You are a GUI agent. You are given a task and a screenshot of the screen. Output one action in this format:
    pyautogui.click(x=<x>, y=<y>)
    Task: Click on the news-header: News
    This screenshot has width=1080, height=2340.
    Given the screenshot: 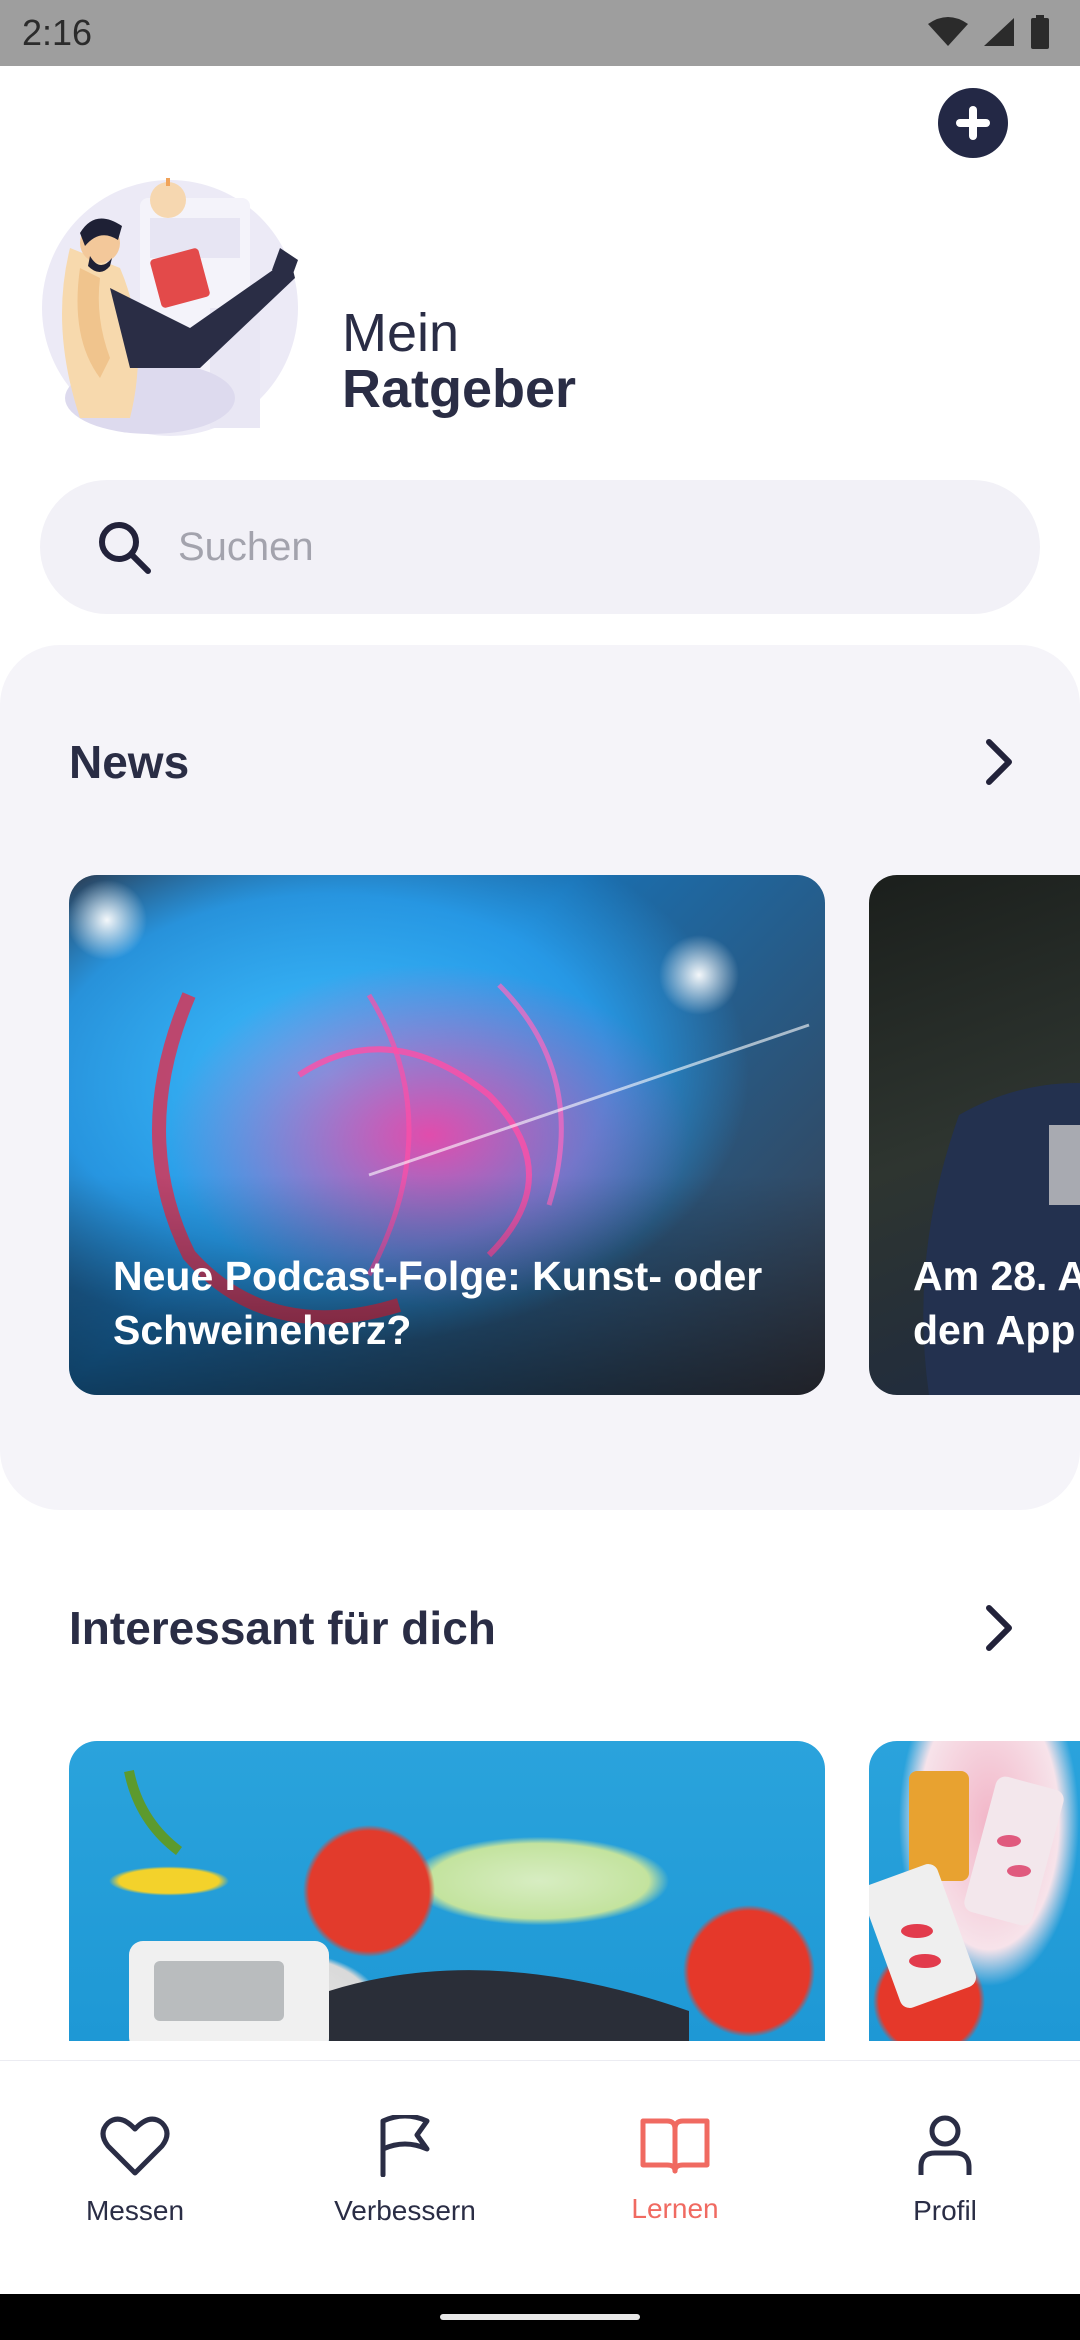 What is the action you would take?
    pyautogui.click(x=549, y=762)
    